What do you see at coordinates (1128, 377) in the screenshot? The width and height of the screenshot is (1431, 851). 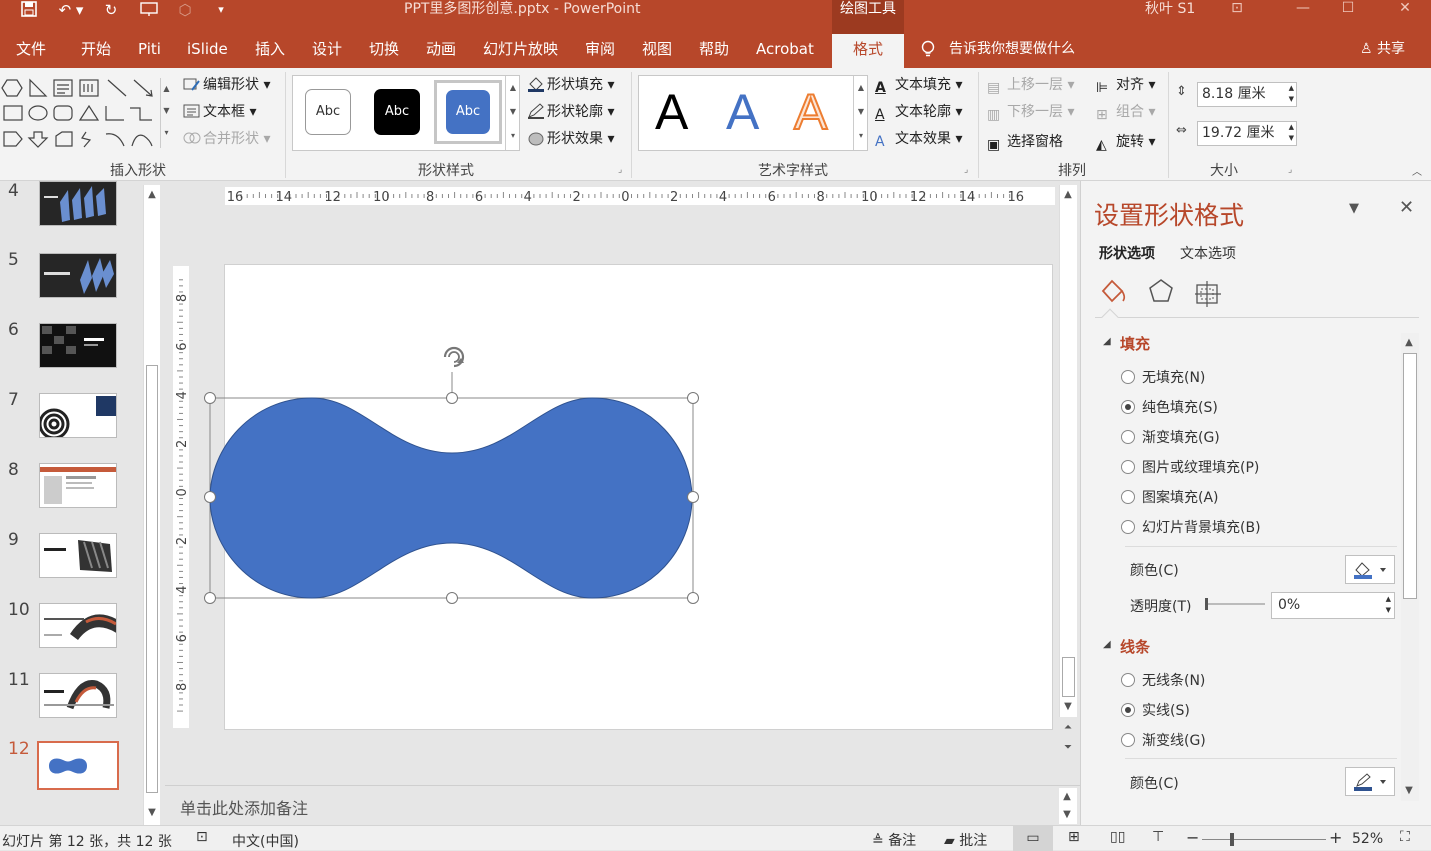 I see `radio-no-fill` at bounding box center [1128, 377].